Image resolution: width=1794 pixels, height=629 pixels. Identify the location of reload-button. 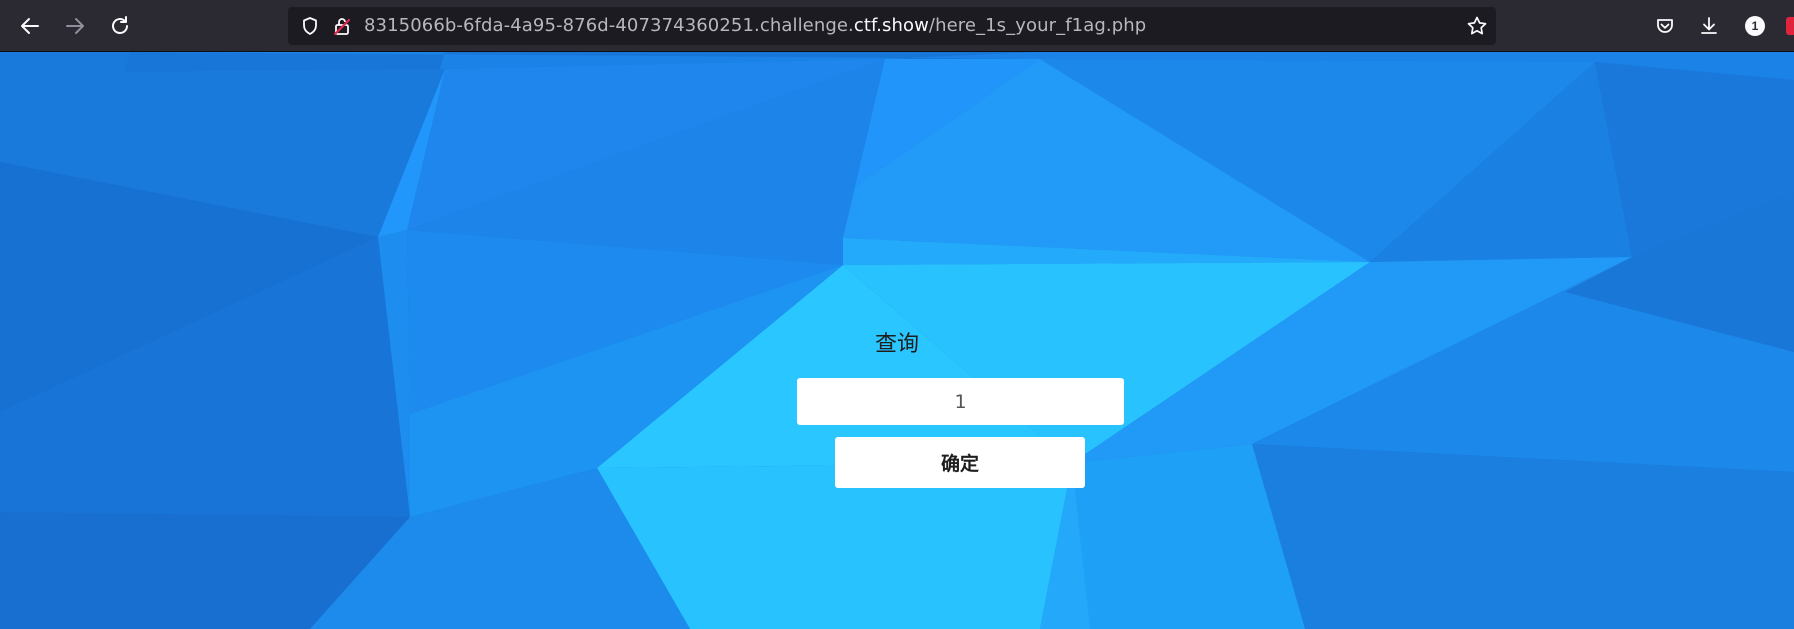
(120, 26).